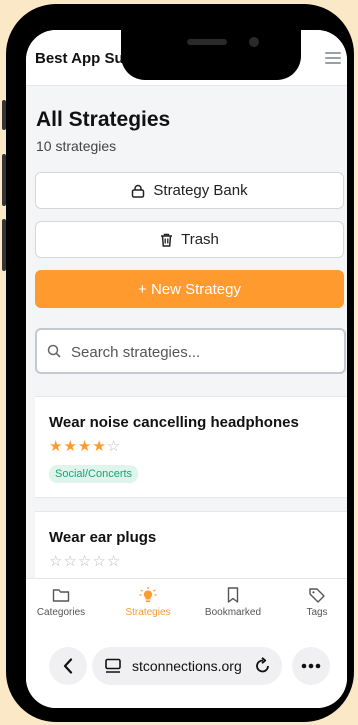 This screenshot has height=725, width=358. Describe the element at coordinates (200, 239) in the screenshot. I see `trash-label: Trash` at that location.